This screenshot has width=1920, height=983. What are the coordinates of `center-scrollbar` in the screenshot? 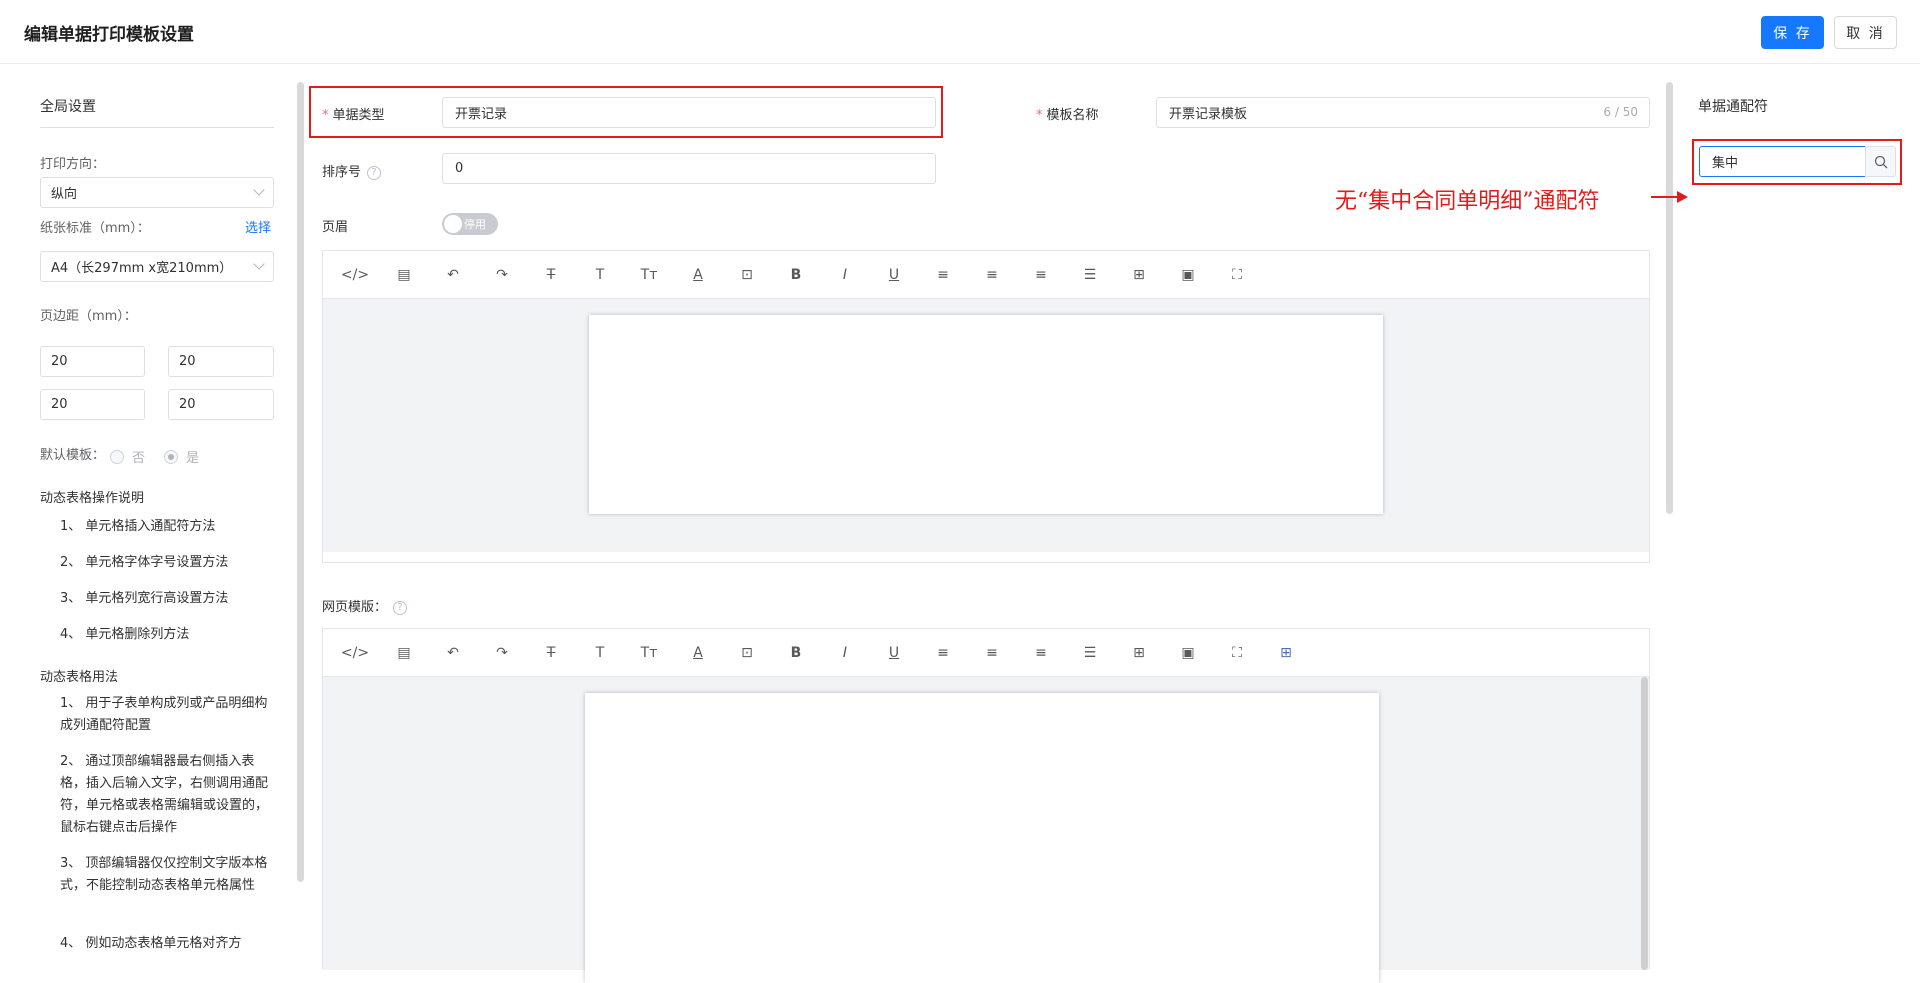 It's located at (1669, 298).